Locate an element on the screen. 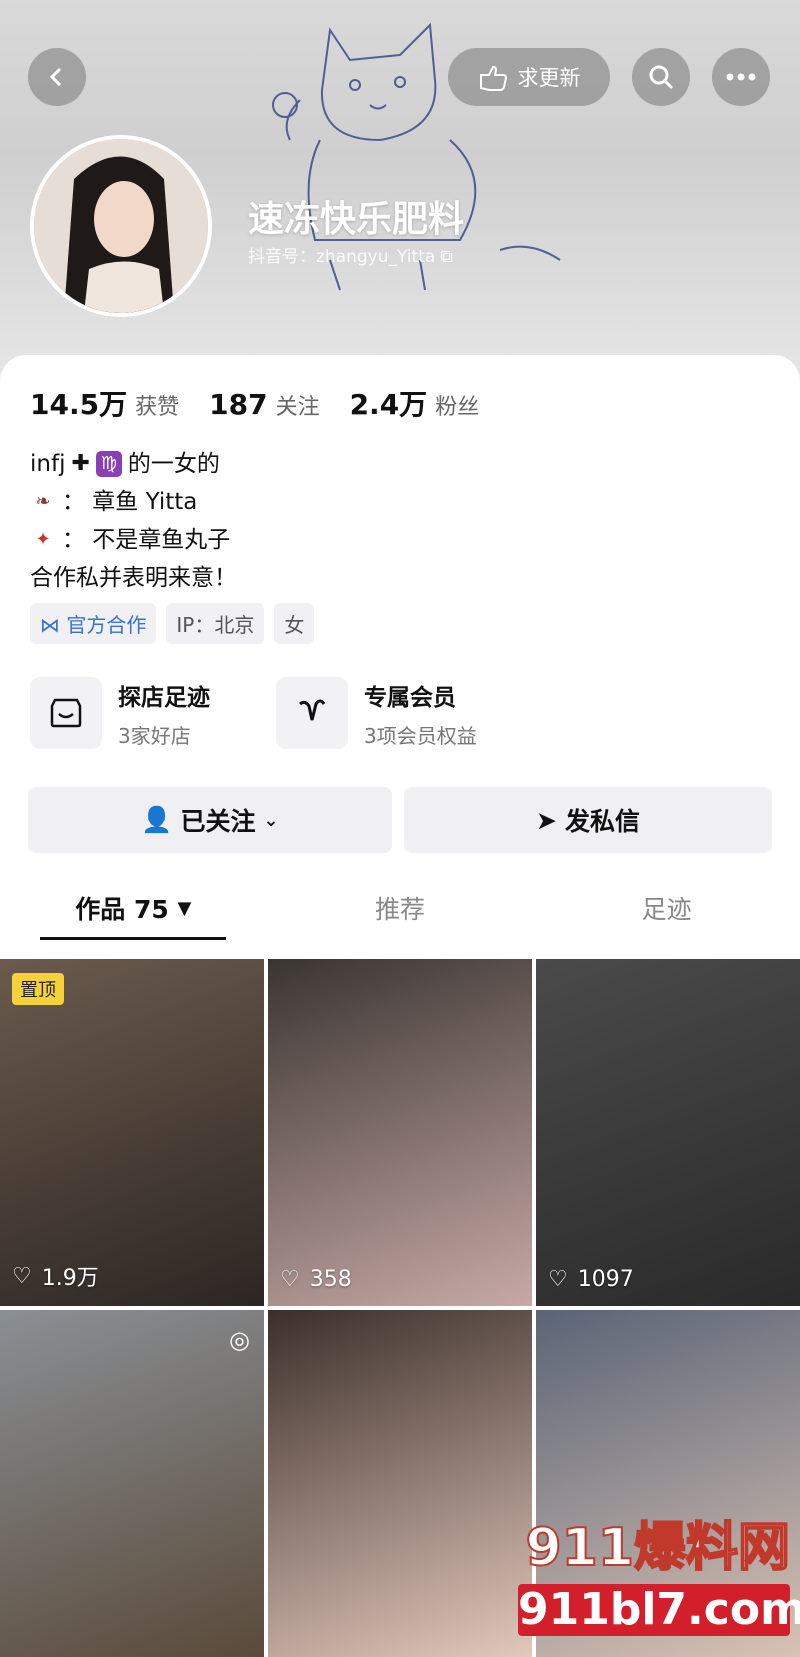  live-photo-icon: ◎ is located at coordinates (239, 1340).